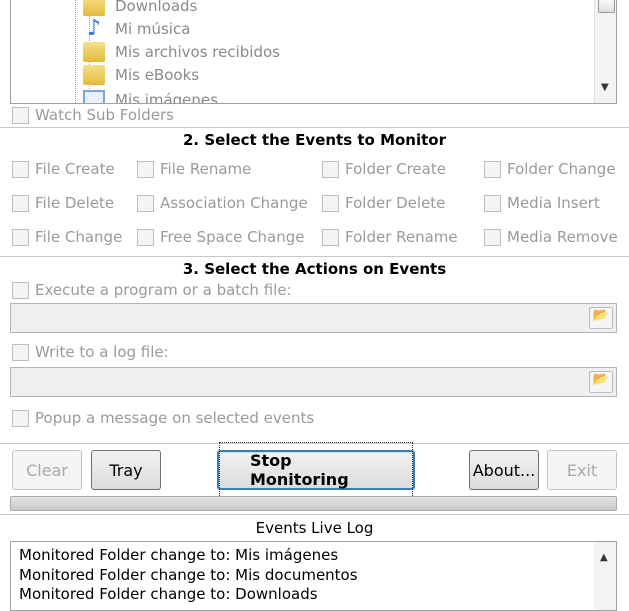  I want to click on checkbox-label: Popup a message on selected events, so click(175, 418).